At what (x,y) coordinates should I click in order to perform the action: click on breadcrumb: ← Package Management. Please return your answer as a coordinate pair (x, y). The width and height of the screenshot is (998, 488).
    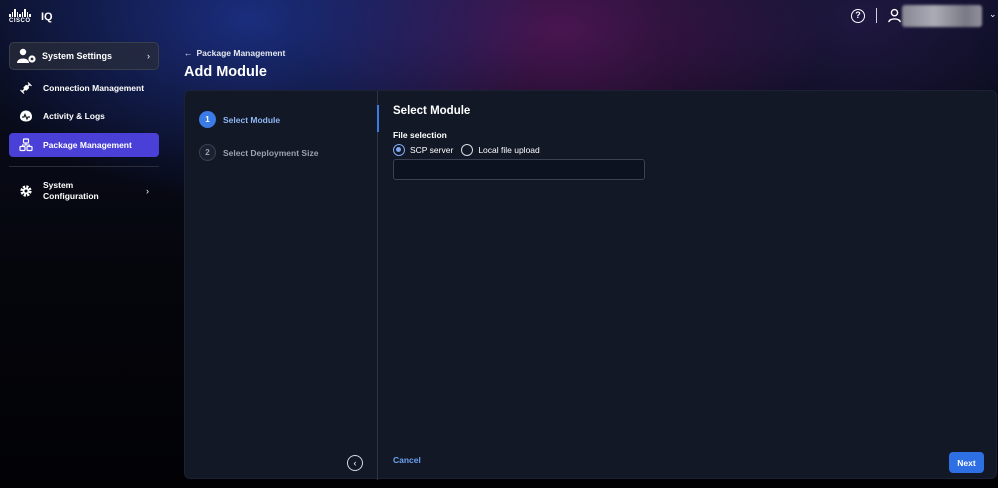
    Looking at the image, I should click on (234, 53).